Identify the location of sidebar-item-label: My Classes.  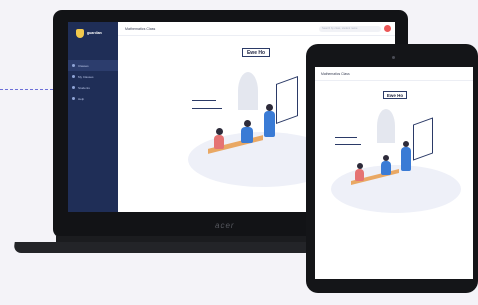
(86, 76).